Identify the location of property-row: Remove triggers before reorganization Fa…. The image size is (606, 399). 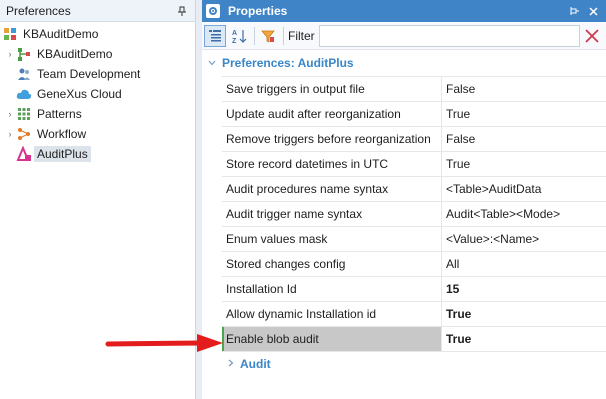
(414, 139).